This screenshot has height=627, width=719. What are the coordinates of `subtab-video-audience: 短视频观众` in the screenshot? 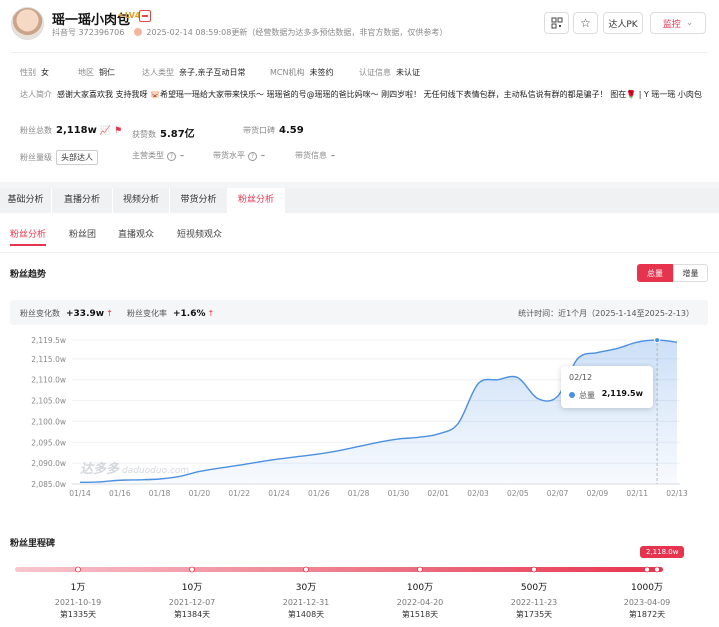 It's located at (199, 233).